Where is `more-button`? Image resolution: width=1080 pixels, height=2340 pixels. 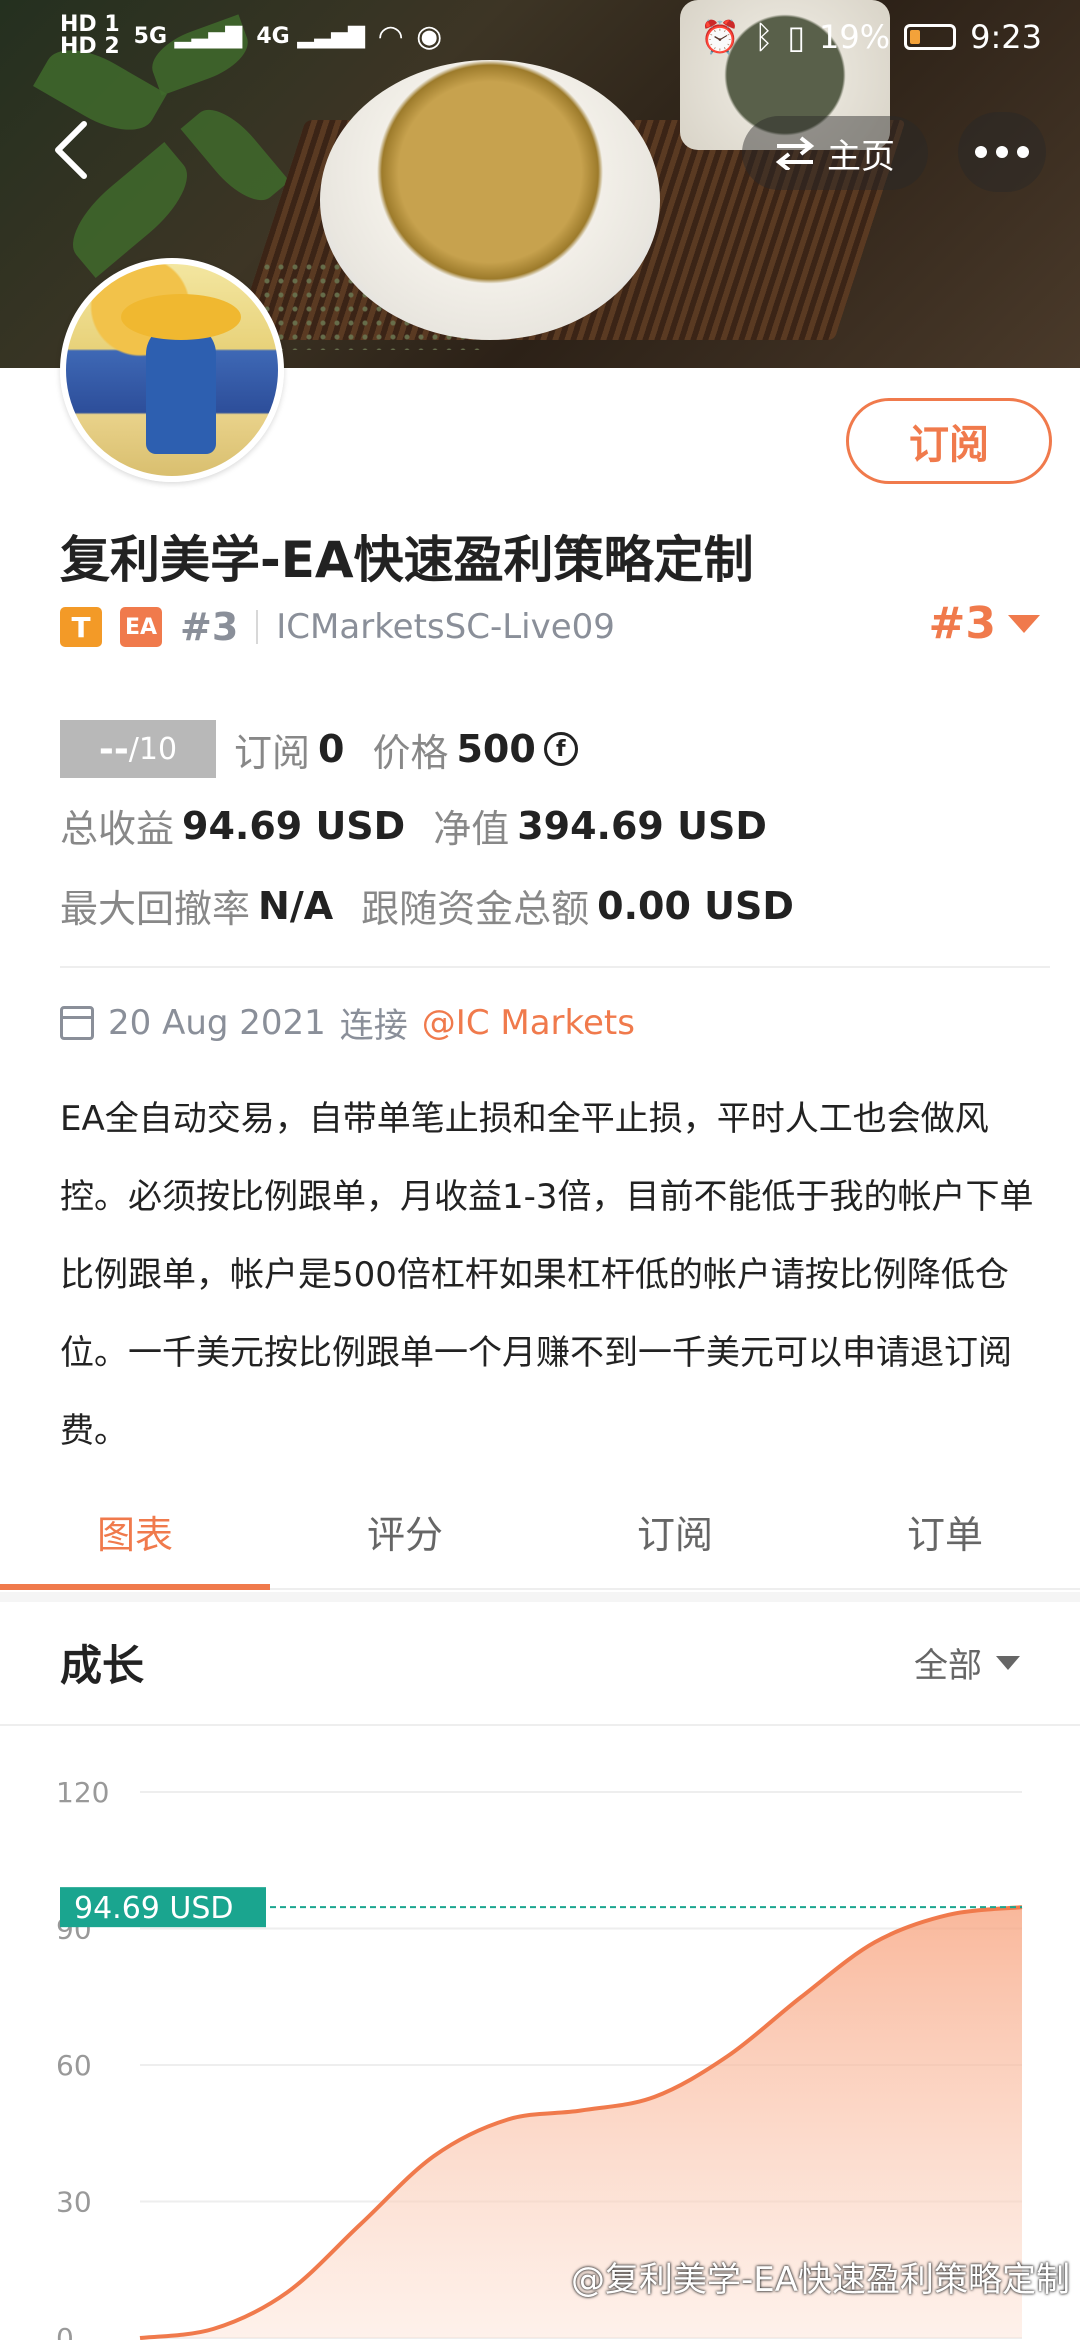 more-button is located at coordinates (1002, 152).